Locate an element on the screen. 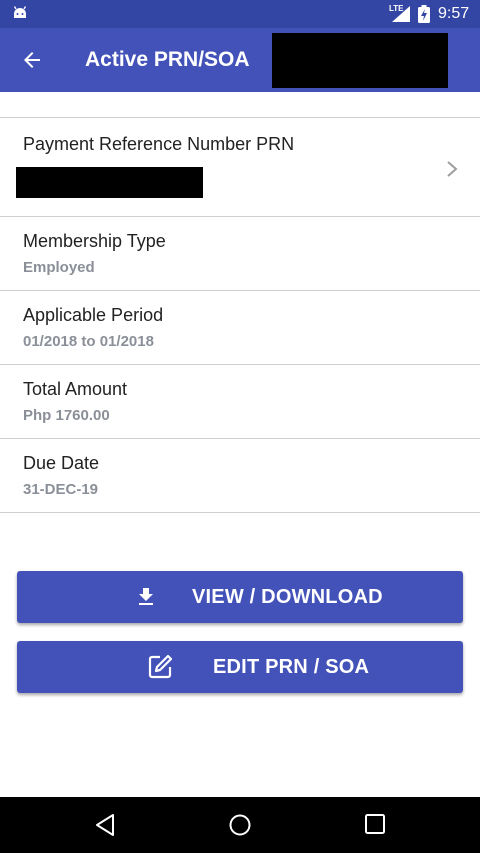 The image size is (480, 853). nav-home-icon is located at coordinates (240, 825).